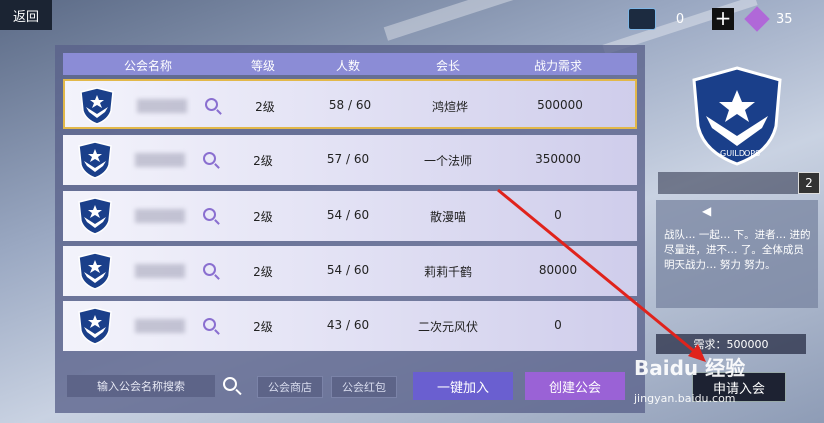 Image resolution: width=824 pixels, height=423 pixels. I want to click on column-header-name: 公会名称, so click(147, 66).